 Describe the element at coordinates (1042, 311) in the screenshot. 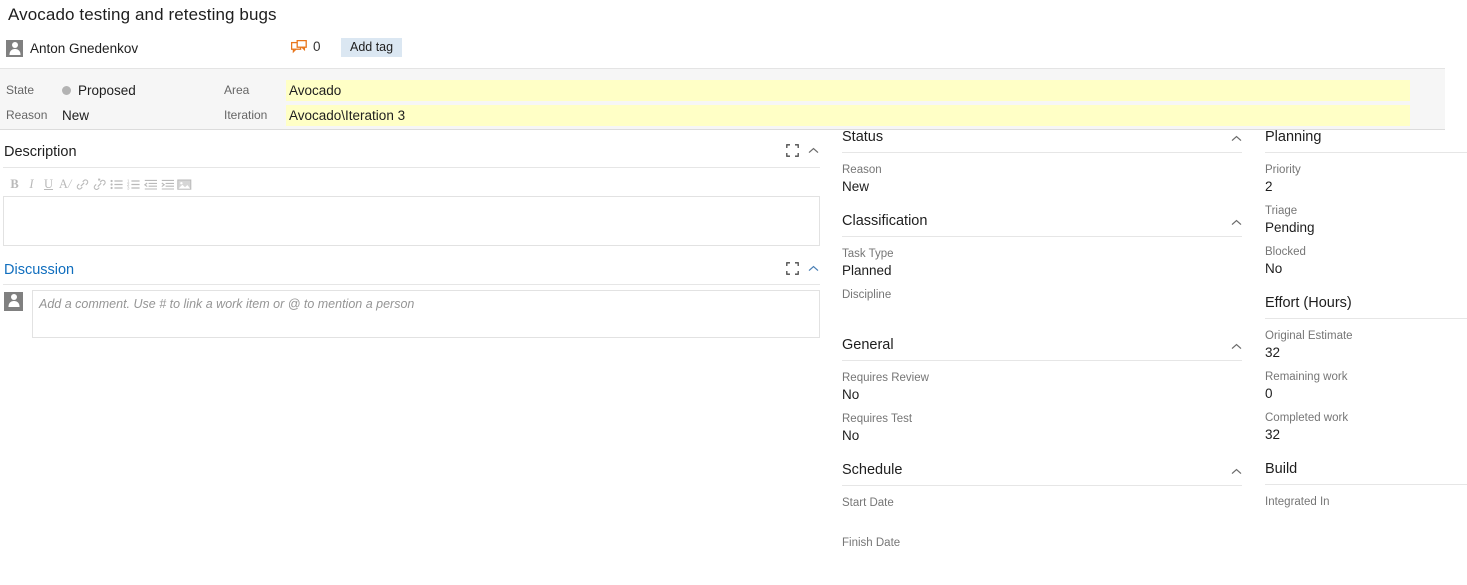

I see `field-value-discipline` at that location.